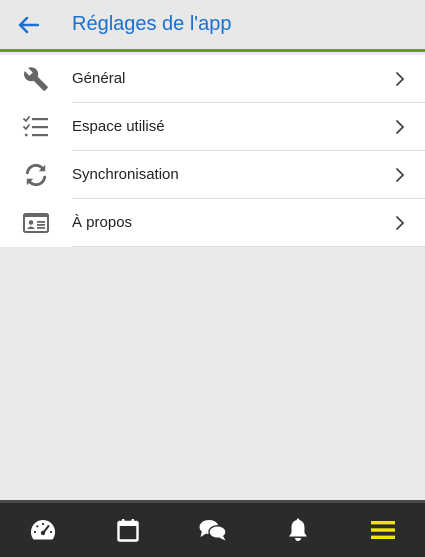 The image size is (425, 557). Describe the element at coordinates (152, 24) in the screenshot. I see `page-title: Réglages de l'app` at that location.